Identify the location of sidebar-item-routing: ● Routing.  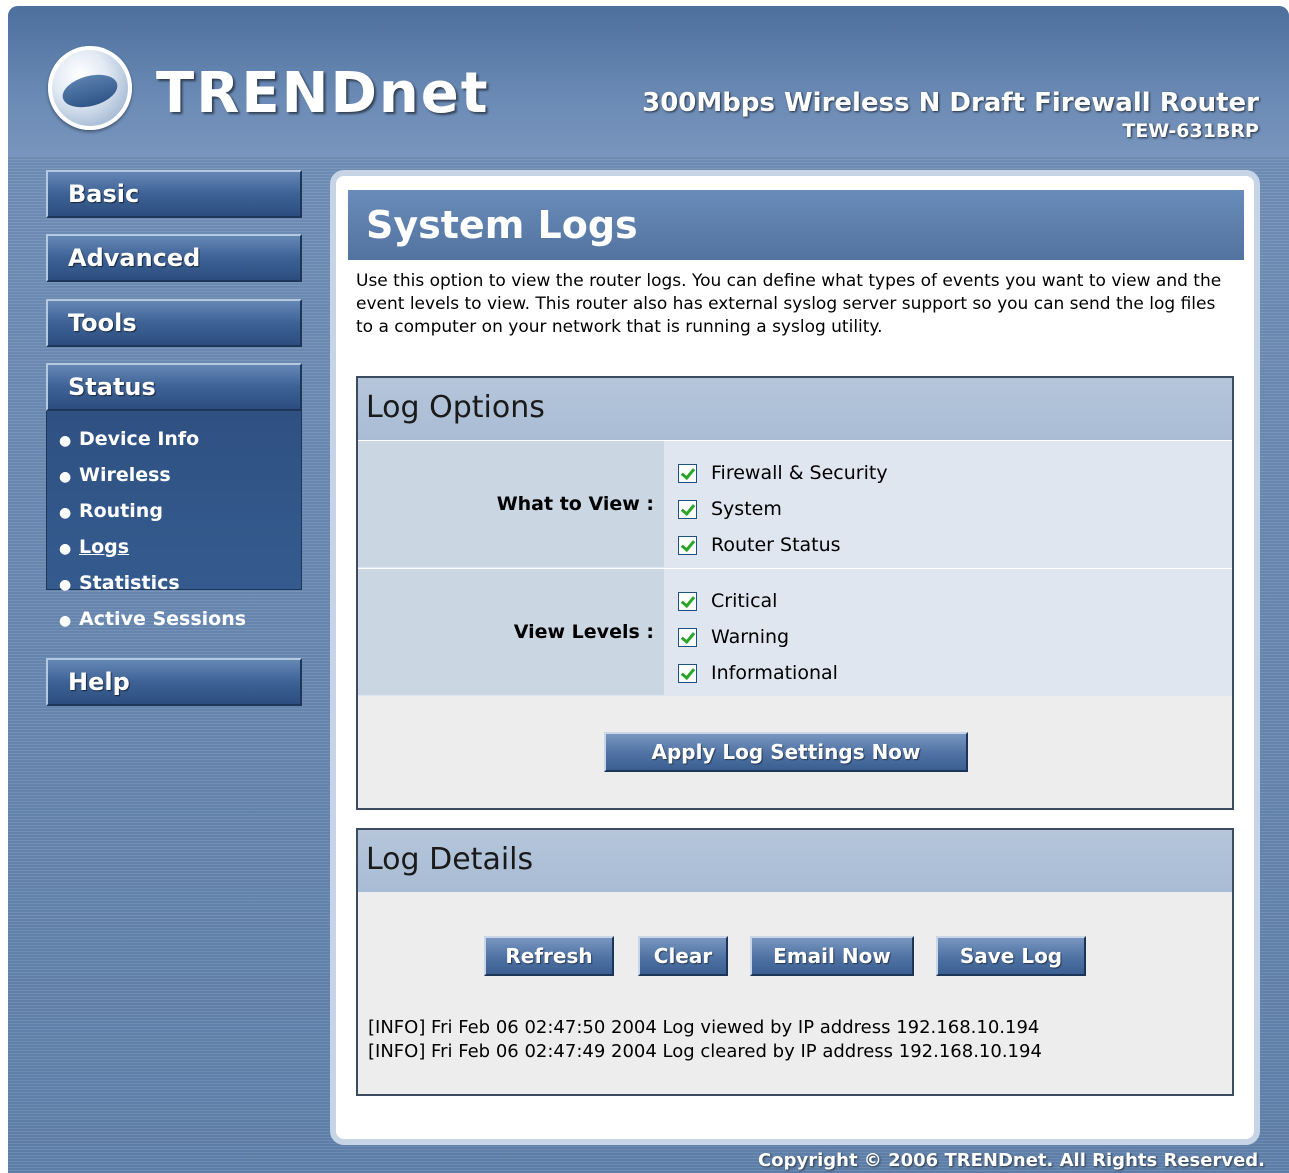
(152, 513).